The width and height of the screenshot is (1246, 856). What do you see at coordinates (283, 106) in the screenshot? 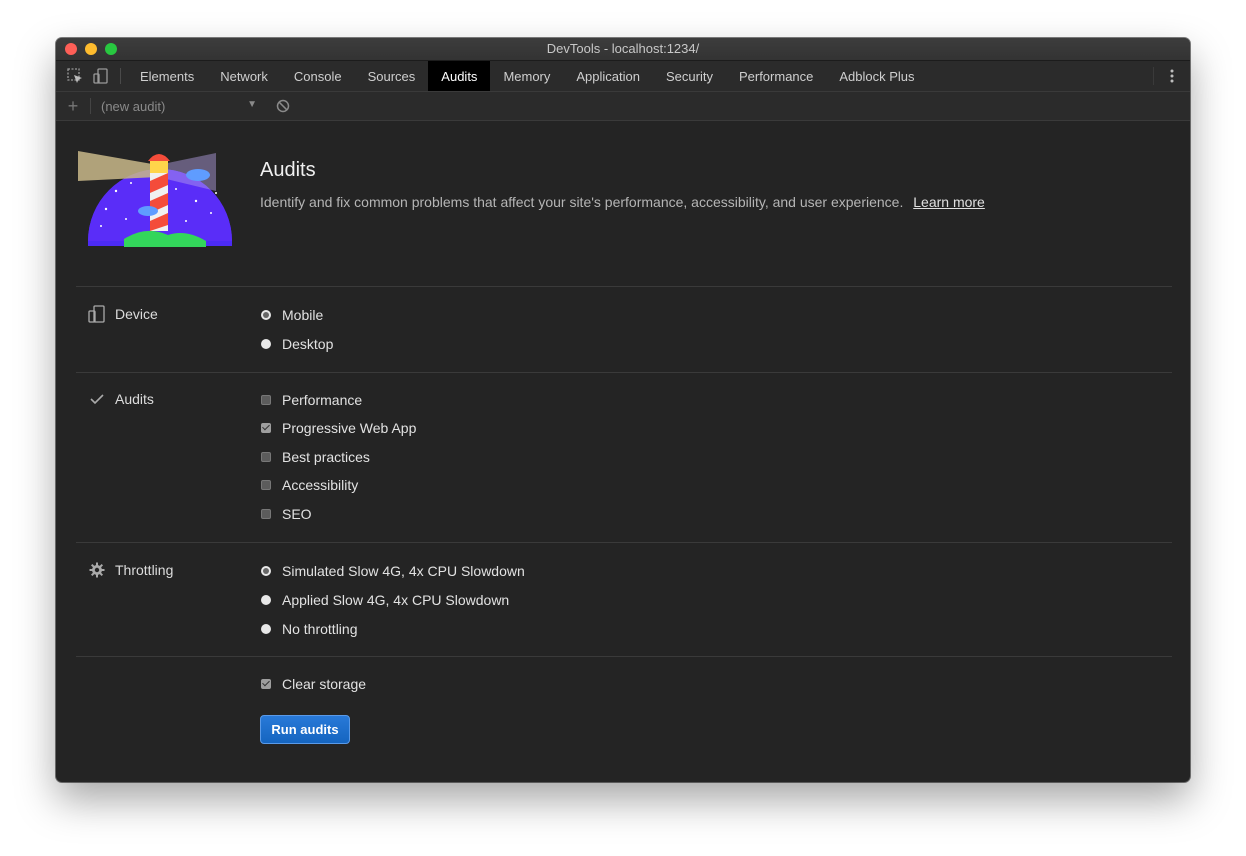
I see `clear-all-icon` at bounding box center [283, 106].